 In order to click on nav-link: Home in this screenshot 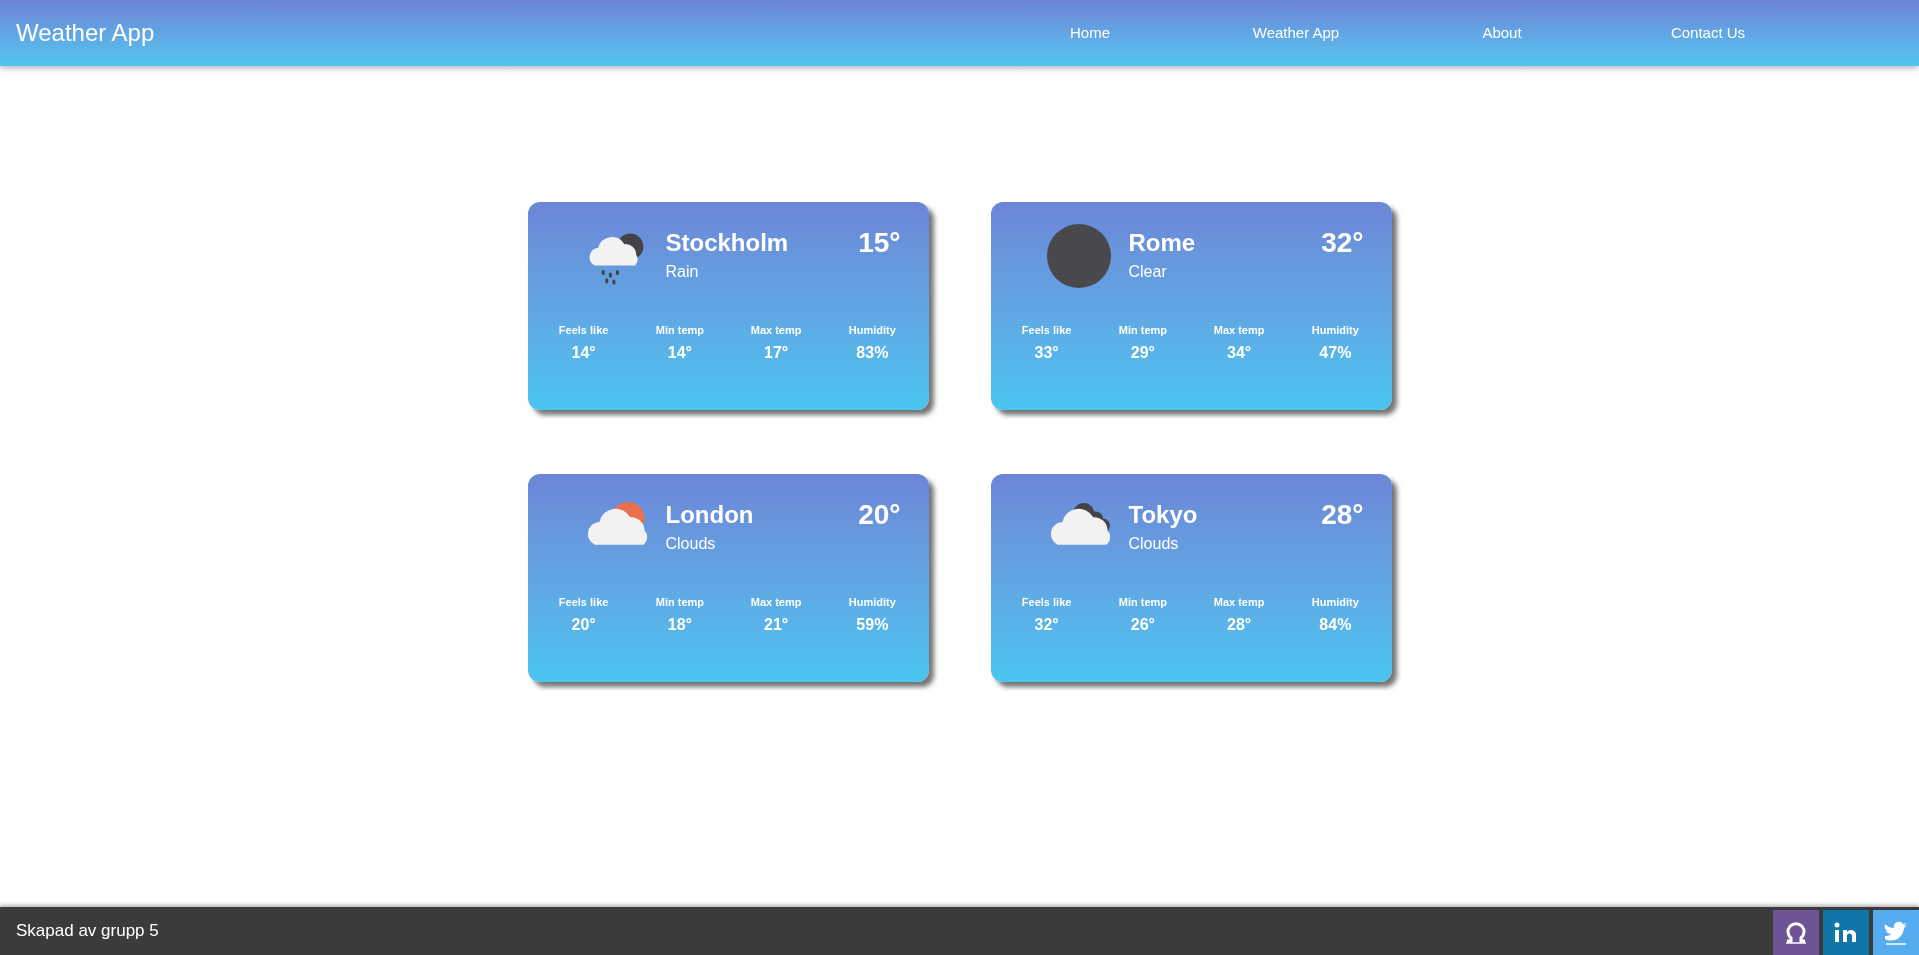, I will do `click(1090, 33)`.